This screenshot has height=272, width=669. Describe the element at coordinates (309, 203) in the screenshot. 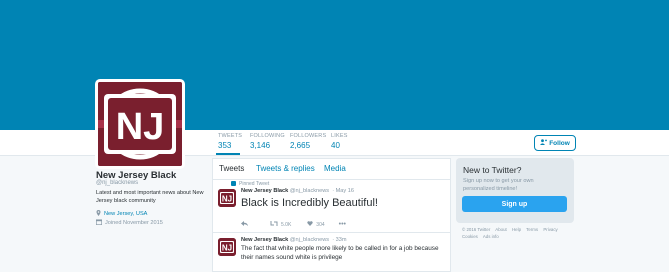

I see `tweet-text: Black is Incredibly Beautiful!` at that location.